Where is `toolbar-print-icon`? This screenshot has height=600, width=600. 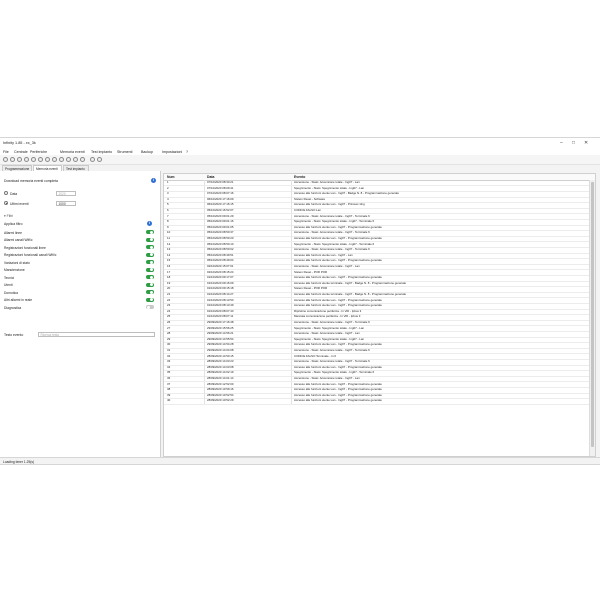
toolbar-print-icon is located at coordinates (47, 159).